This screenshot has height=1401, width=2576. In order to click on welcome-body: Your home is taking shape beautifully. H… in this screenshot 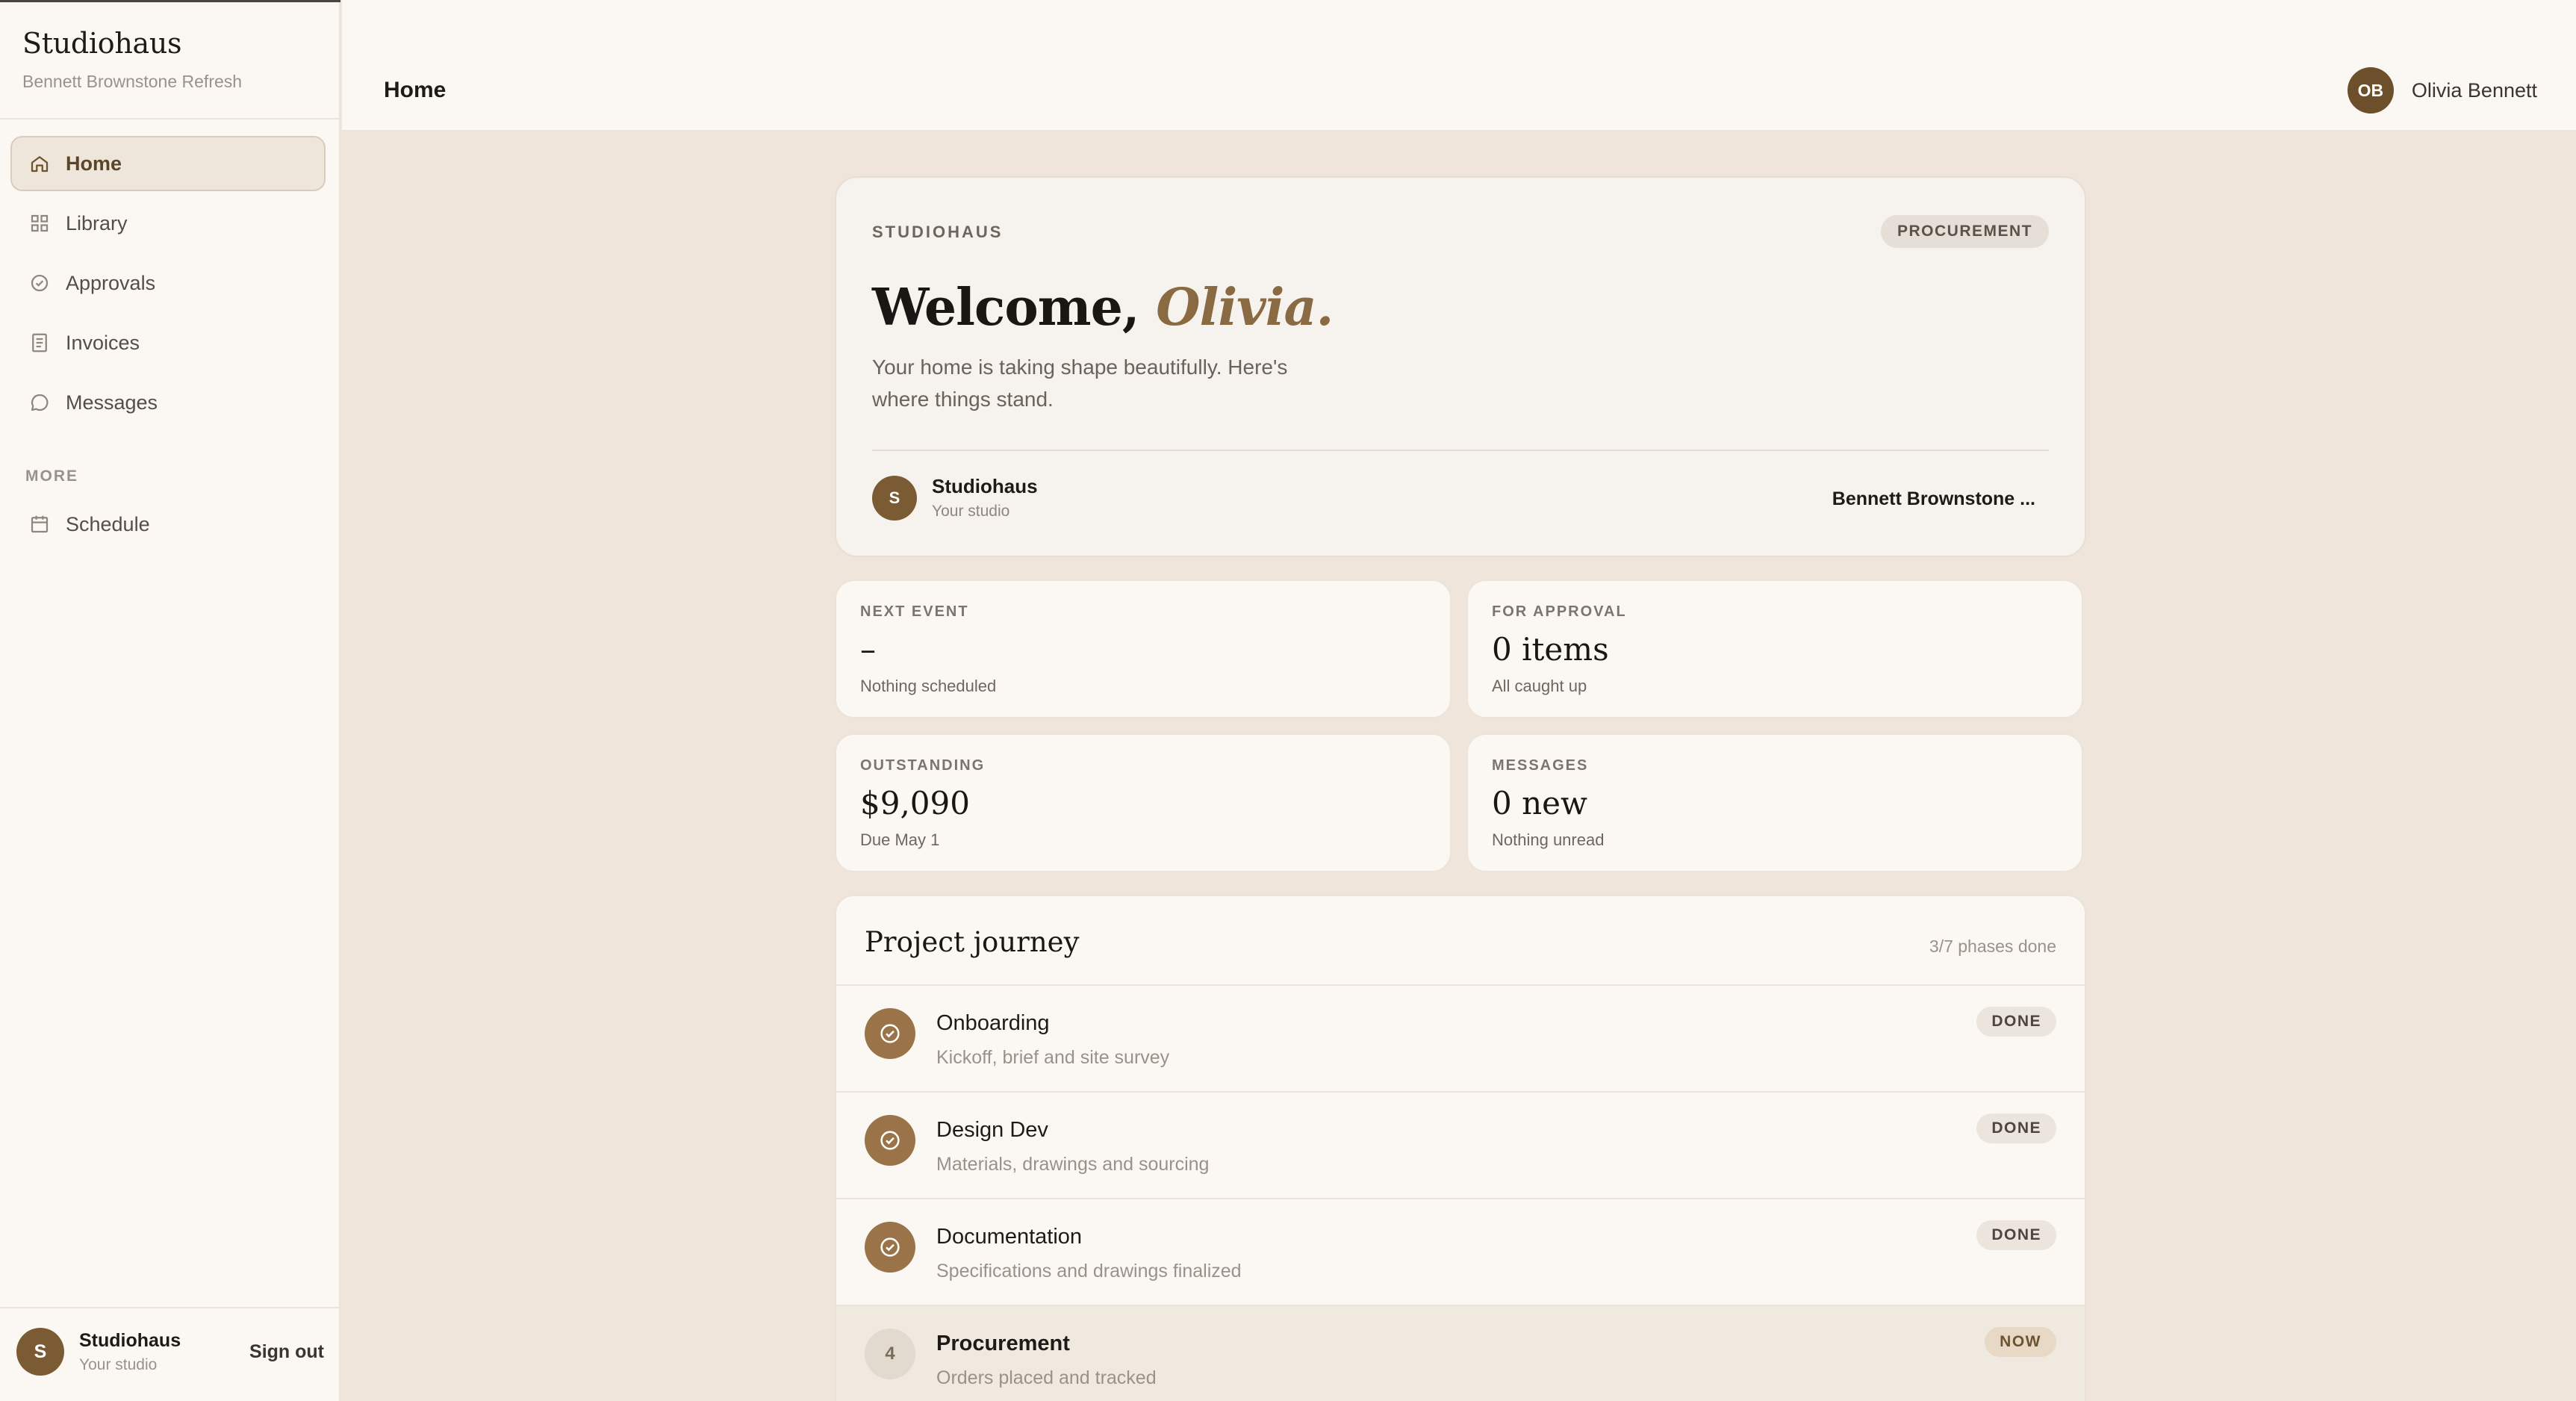, I will do `click(1080, 383)`.